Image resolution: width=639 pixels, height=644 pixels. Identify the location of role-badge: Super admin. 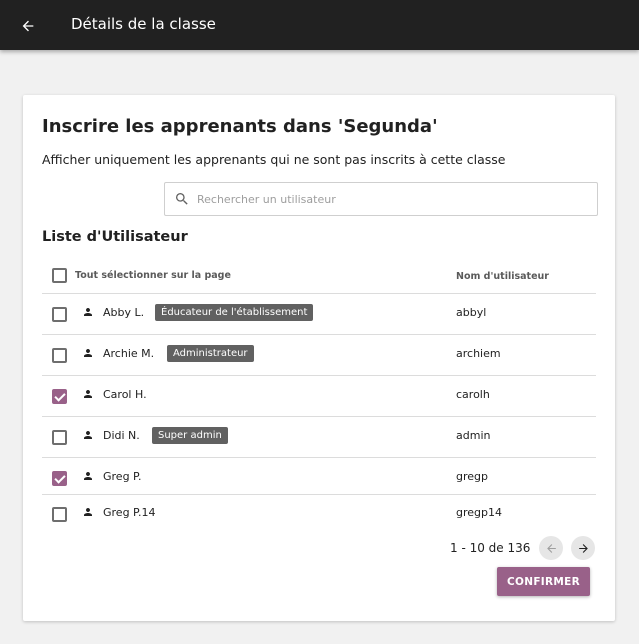
(190, 435).